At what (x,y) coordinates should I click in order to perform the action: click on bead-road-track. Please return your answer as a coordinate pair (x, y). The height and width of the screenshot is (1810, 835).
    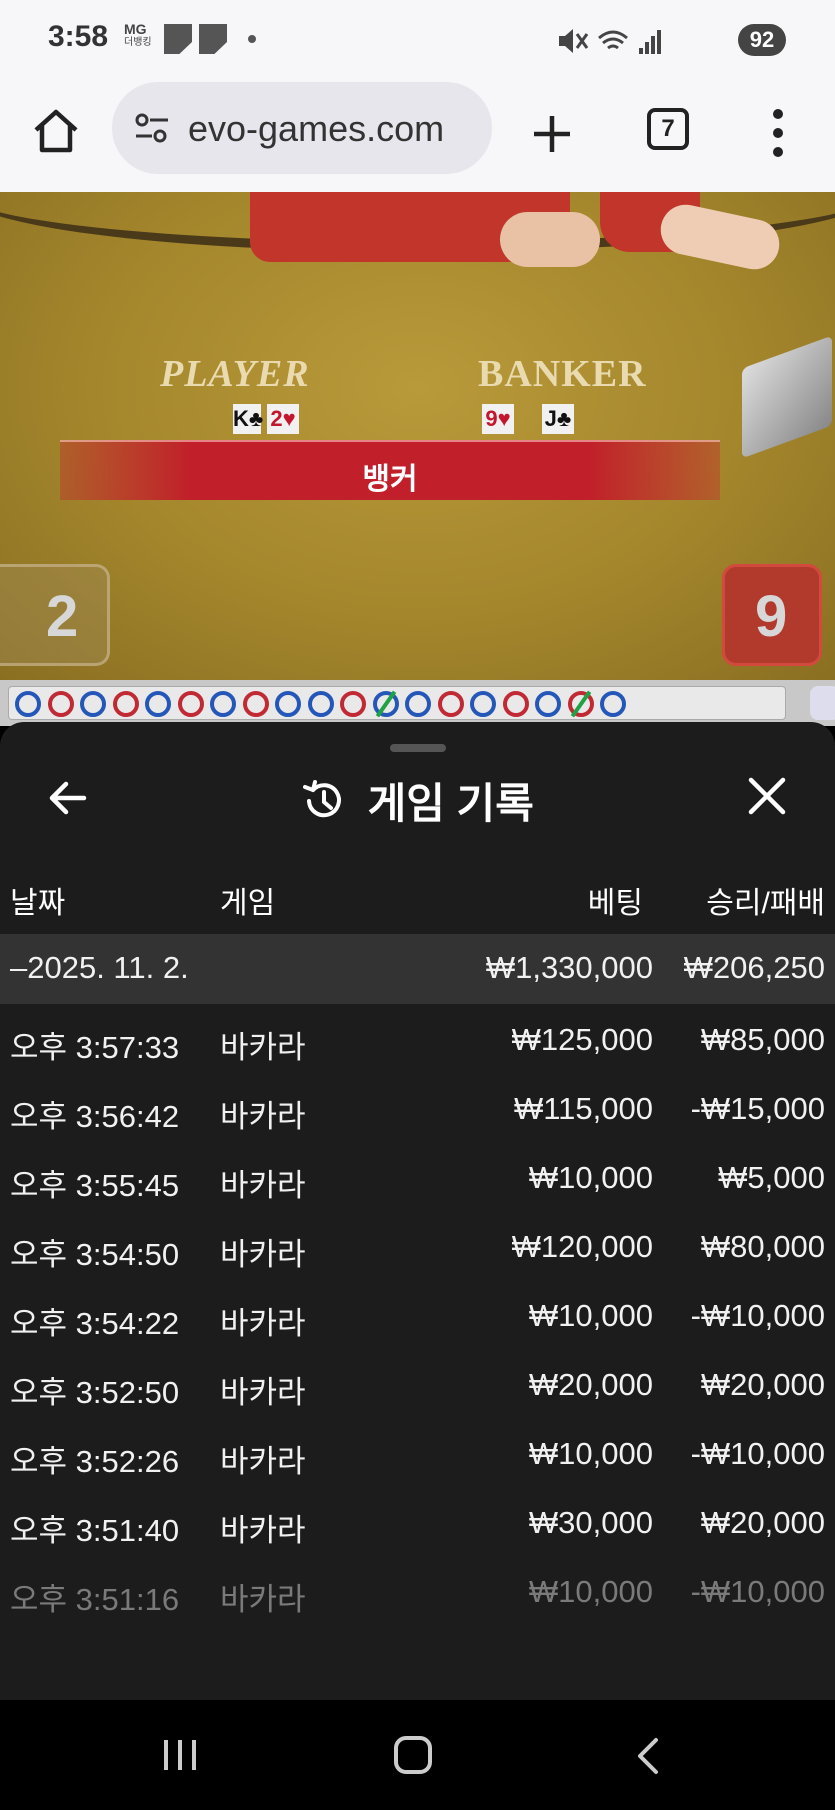
    Looking at the image, I should click on (397, 703).